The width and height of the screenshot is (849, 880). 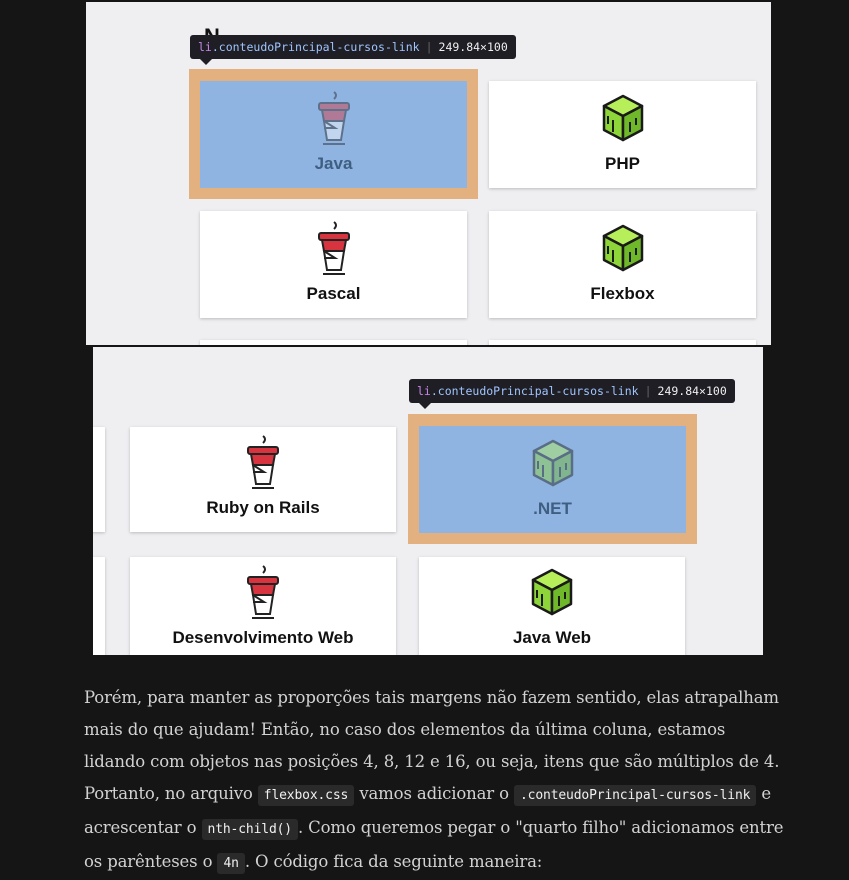 I want to click on course-card-label: Java, so click(x=333, y=163).